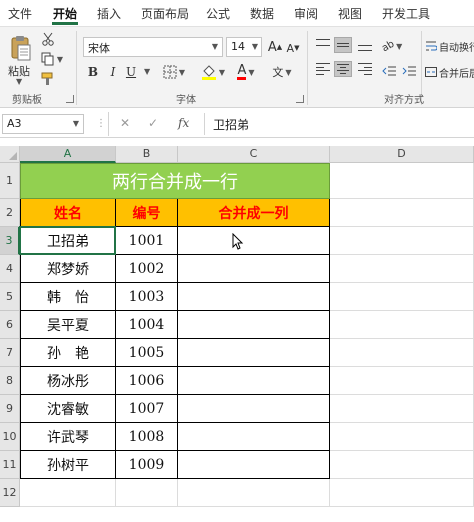 This screenshot has width=474, height=522. Describe the element at coordinates (293, 48) in the screenshot. I see `decrease-font-size-button: A ▼` at that location.